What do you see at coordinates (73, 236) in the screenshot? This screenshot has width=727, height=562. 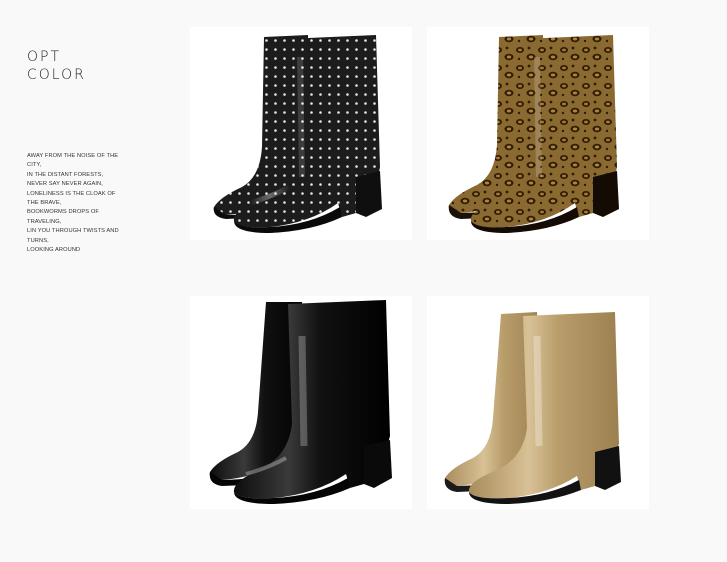 I see `poem-line: LIN YOU THROUGH TWISTS AND TURNS,` at bounding box center [73, 236].